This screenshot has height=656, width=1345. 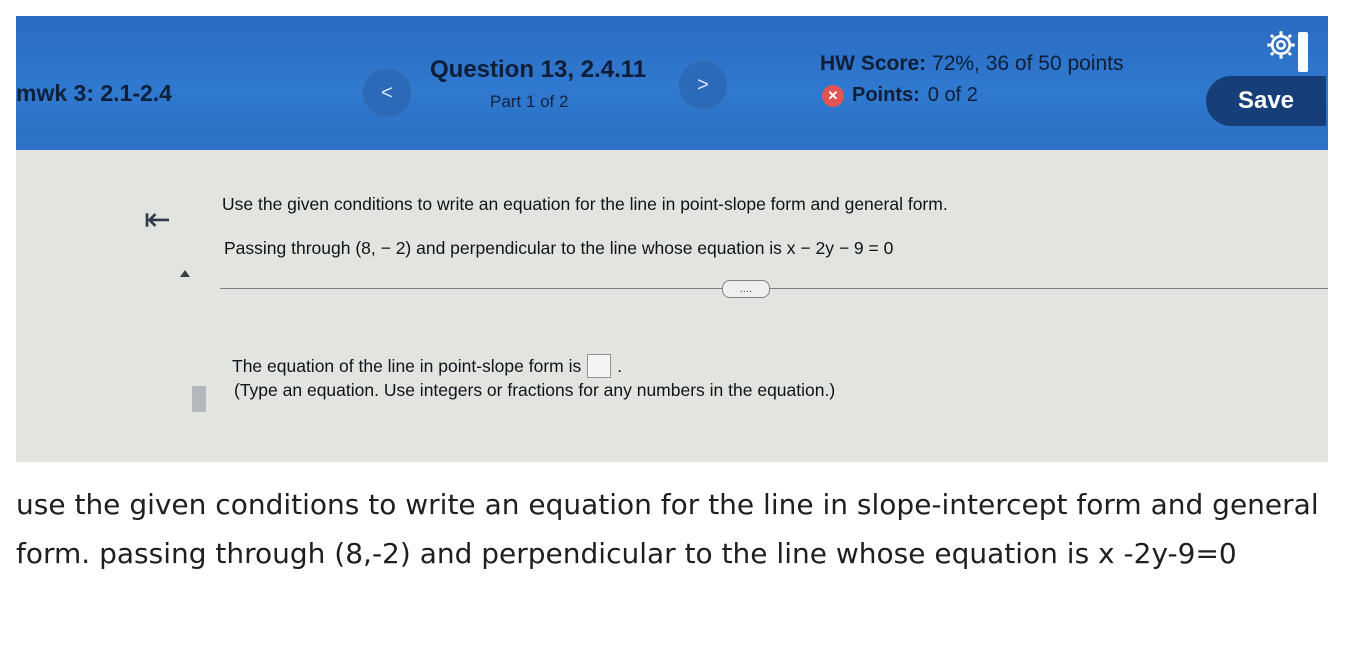 What do you see at coordinates (157, 219) in the screenshot?
I see `collapse-sidebar-icon: ⇤` at bounding box center [157, 219].